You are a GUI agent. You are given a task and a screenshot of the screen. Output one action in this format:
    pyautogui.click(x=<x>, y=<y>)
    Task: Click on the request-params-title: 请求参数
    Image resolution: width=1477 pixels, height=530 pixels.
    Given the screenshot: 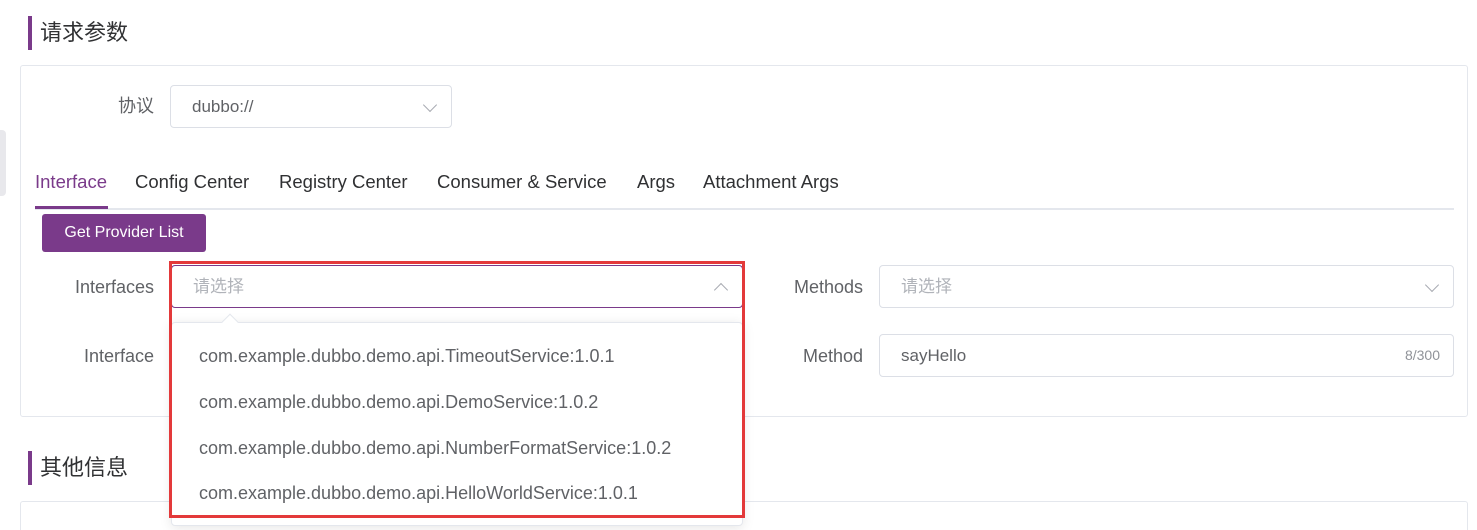 What is the action you would take?
    pyautogui.click(x=78, y=33)
    